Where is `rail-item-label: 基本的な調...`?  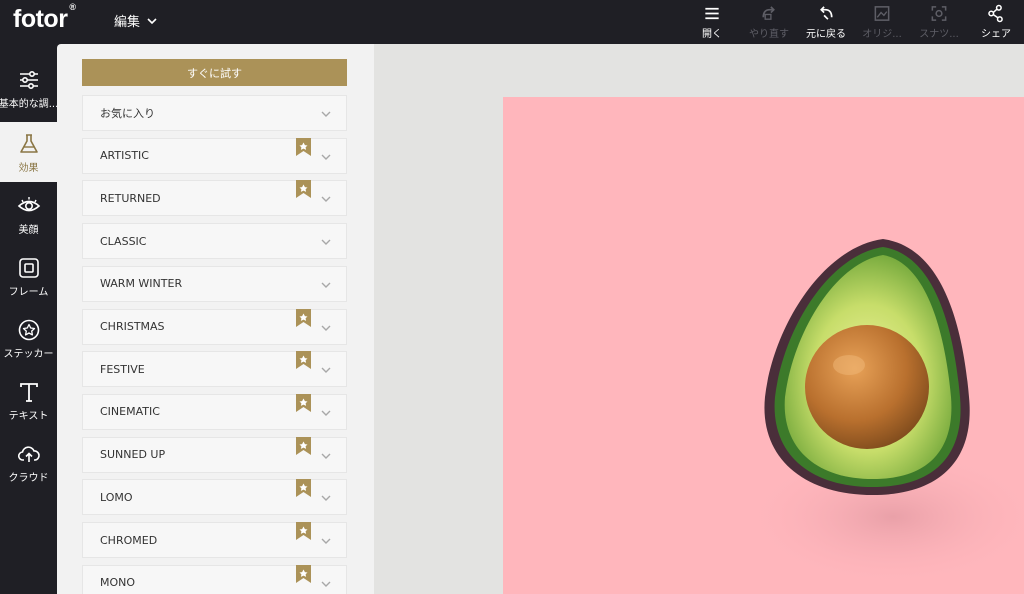 rail-item-label: 基本的な調... is located at coordinates (29, 104).